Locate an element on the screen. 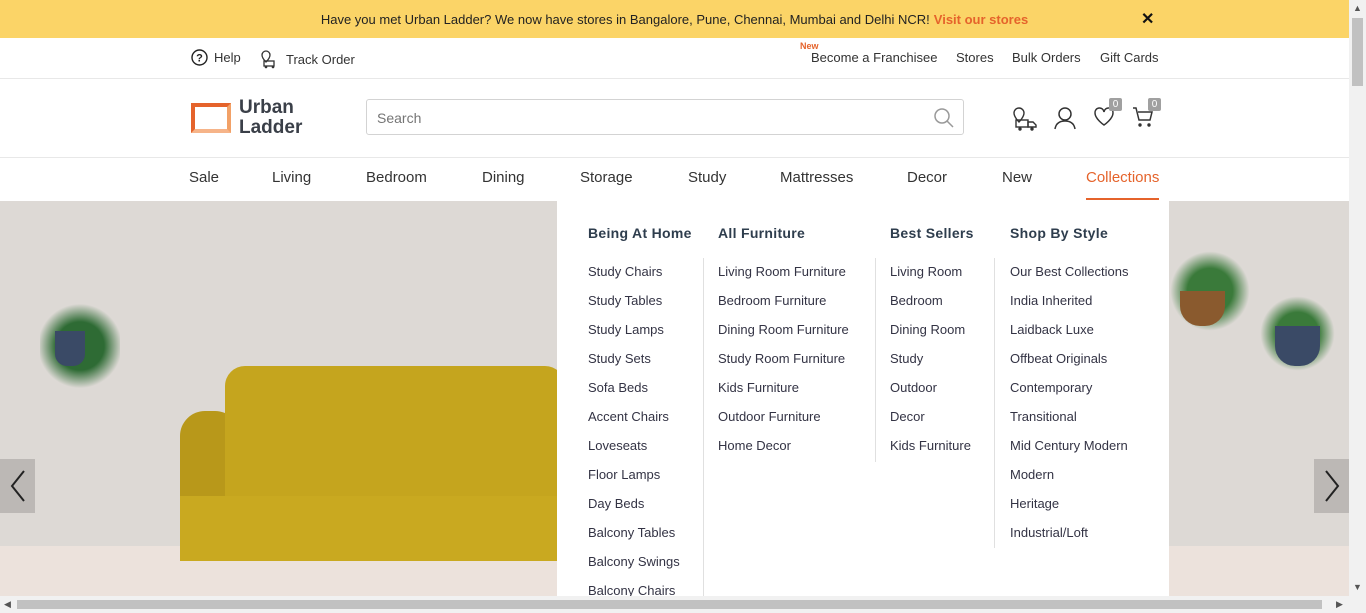 Image resolution: width=1366 pixels, height=613 pixels. nav-item-collections: Collections is located at coordinates (1122, 177).